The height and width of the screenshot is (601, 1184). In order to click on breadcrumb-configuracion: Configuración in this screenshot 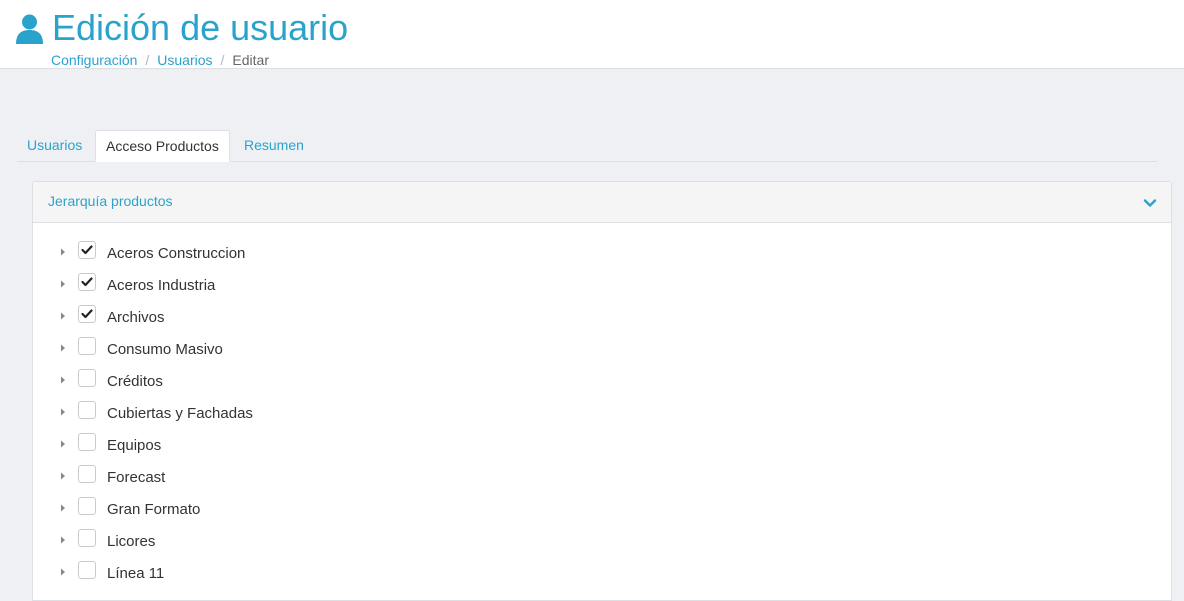, I will do `click(94, 60)`.